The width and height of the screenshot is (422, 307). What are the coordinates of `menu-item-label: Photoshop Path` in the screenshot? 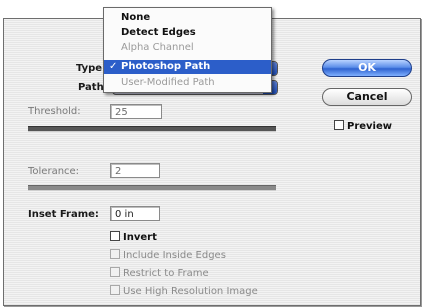 It's located at (166, 66).